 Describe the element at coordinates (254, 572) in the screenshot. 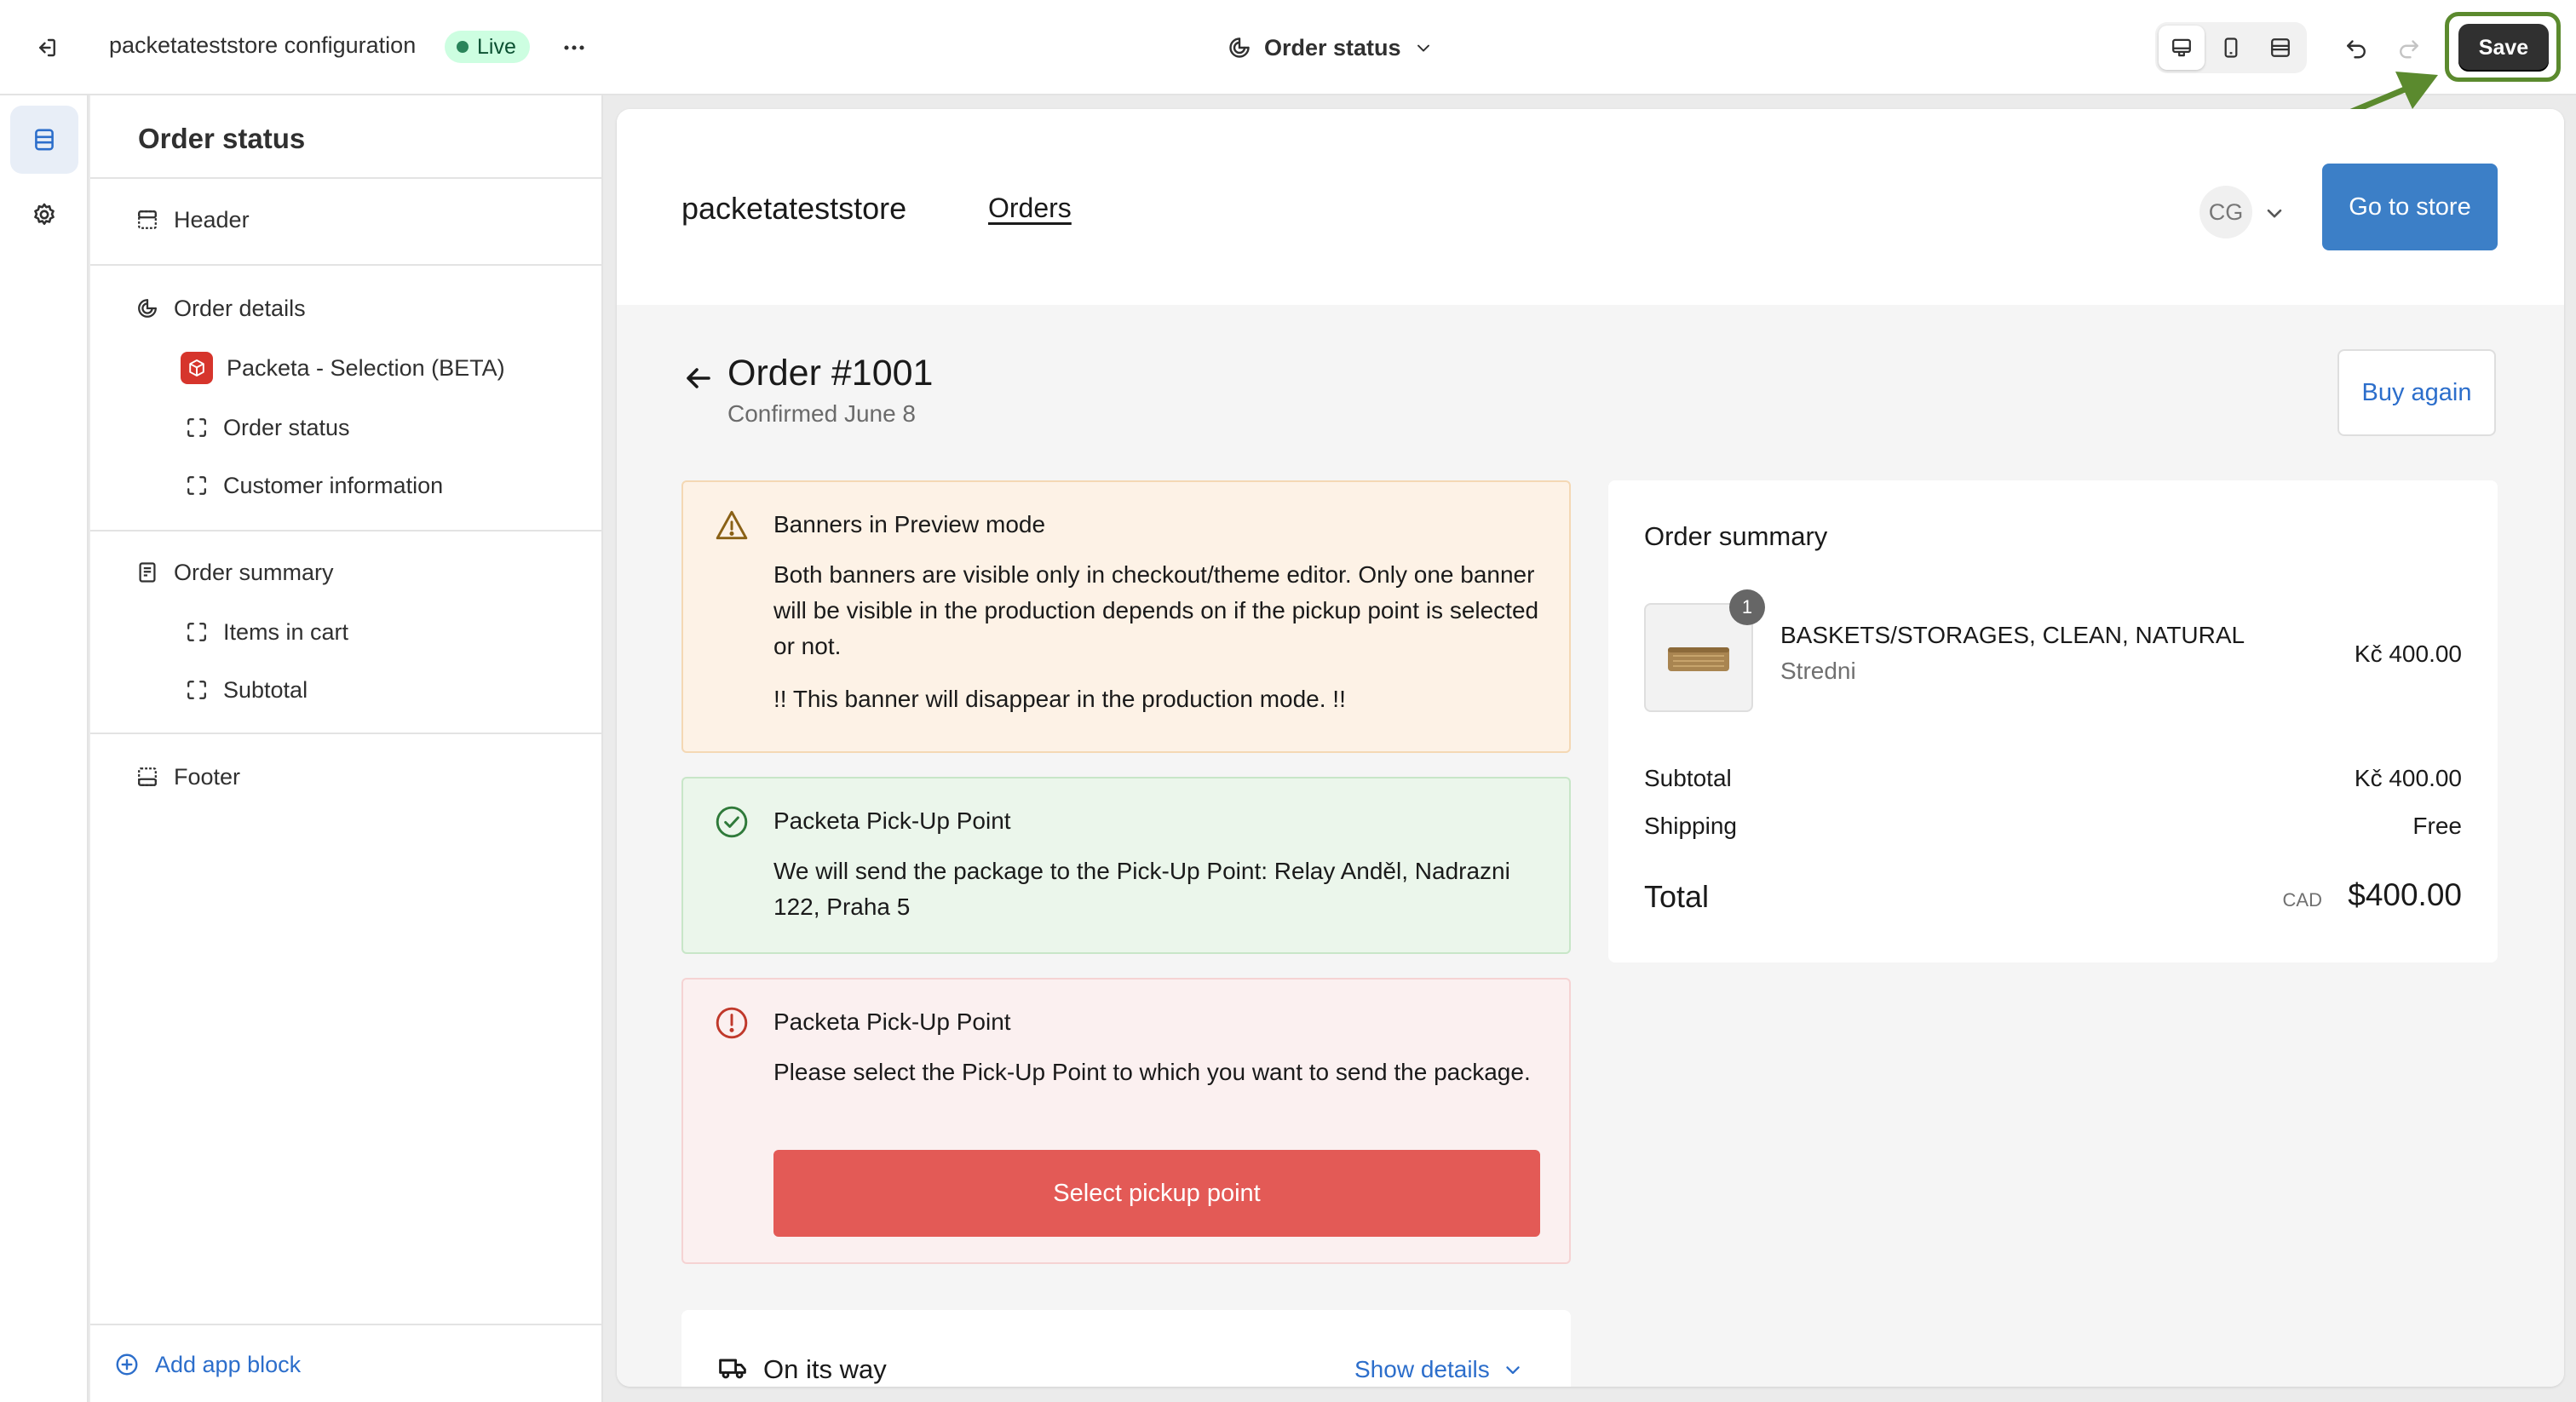

I see `sidebar-item-label: Order summary` at that location.